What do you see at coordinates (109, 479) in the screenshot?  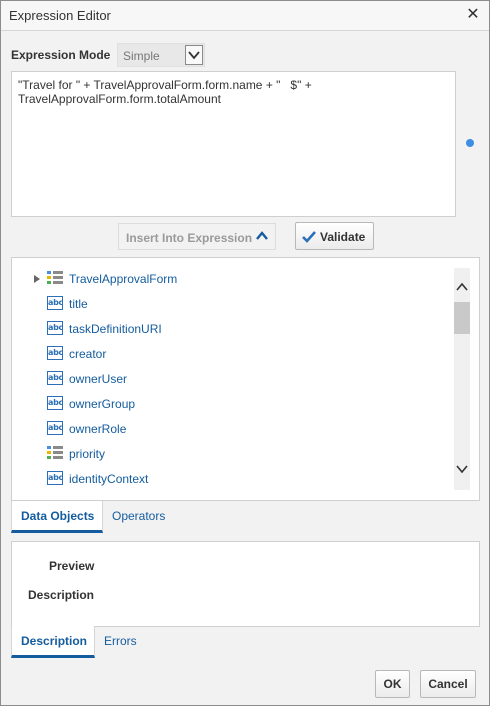 I see `tree-item-label: identityContext` at bounding box center [109, 479].